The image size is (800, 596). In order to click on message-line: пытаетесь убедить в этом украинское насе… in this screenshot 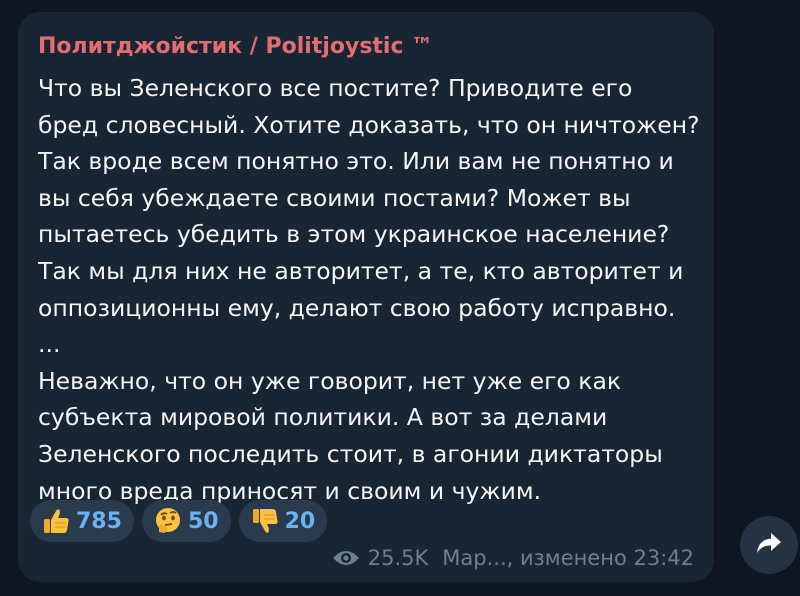, I will do `click(354, 234)`.